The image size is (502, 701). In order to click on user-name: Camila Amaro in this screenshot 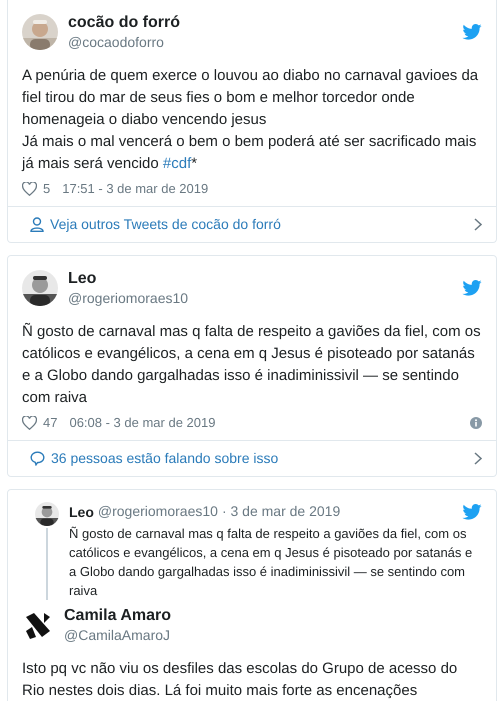, I will do `click(117, 616)`.